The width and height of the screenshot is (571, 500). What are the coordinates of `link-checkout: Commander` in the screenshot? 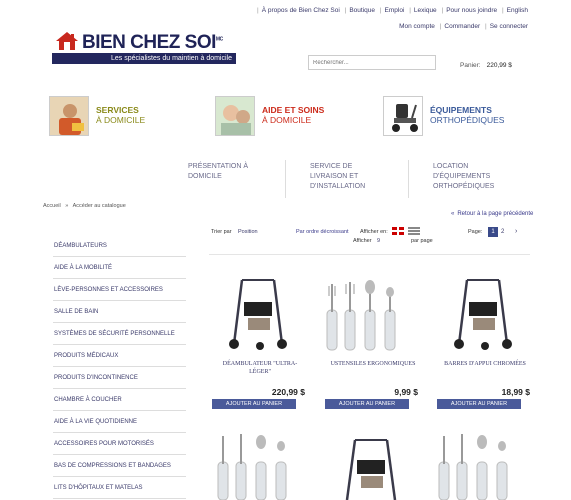 It's located at (462, 26).